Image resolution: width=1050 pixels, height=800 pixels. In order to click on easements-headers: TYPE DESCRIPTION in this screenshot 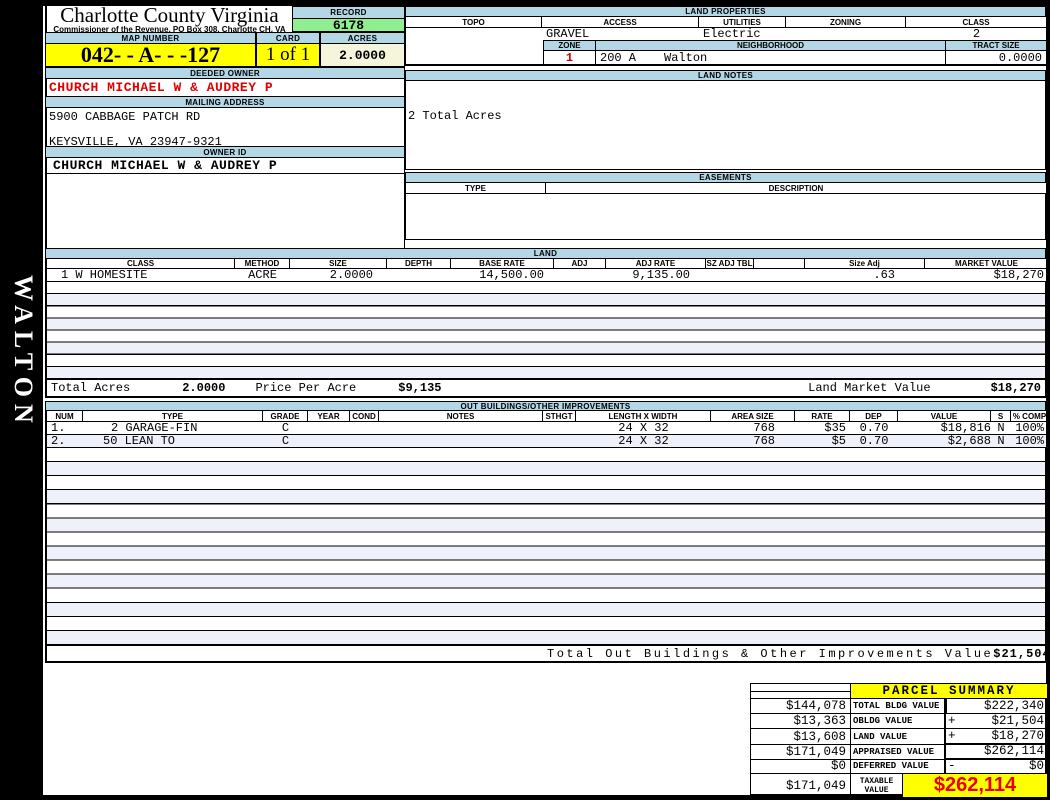, I will do `click(726, 188)`.